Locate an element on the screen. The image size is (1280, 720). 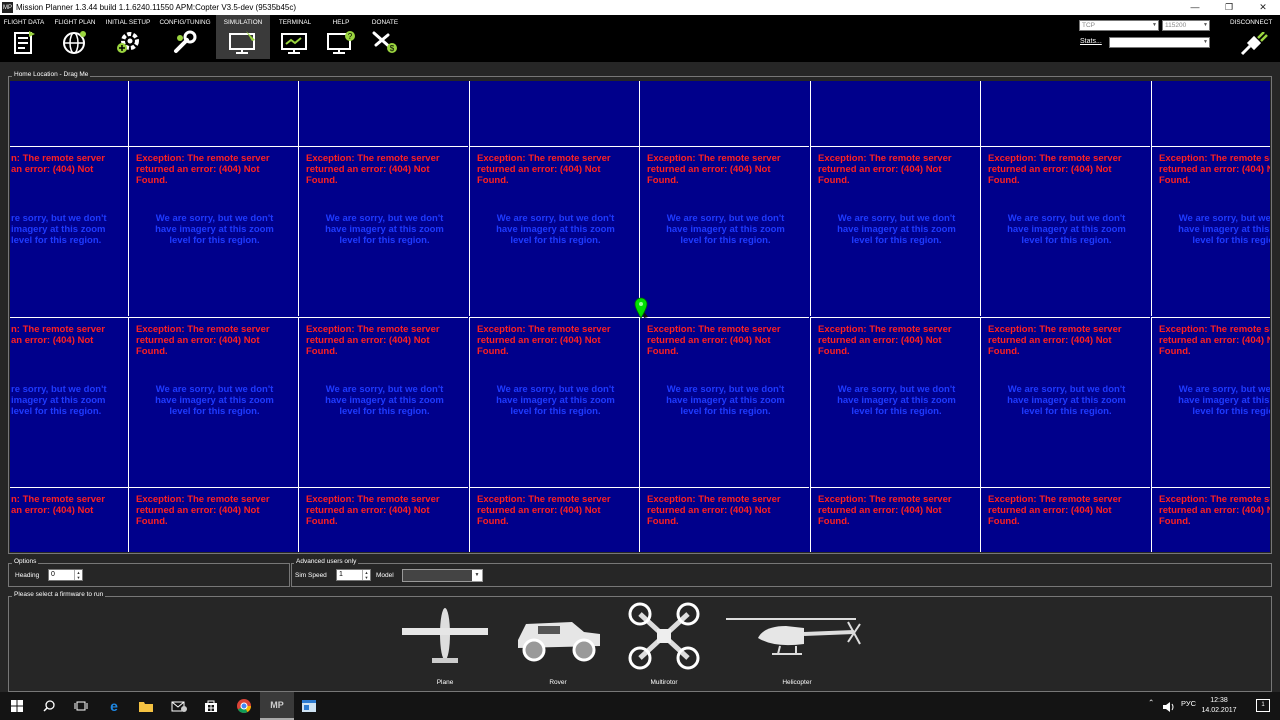
plane-icon is located at coordinates (445, 635).